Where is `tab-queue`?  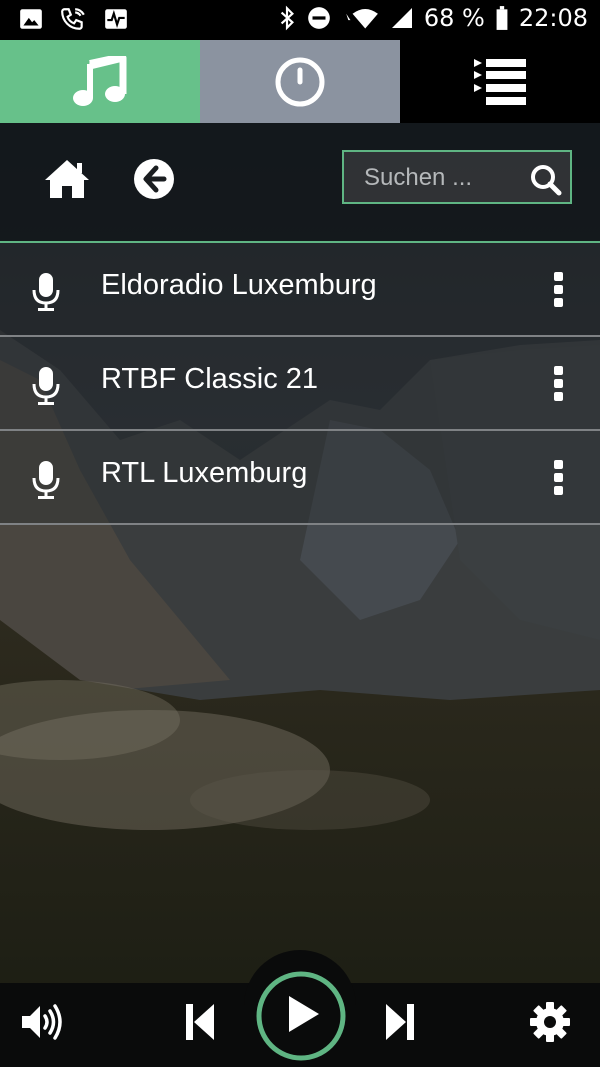
tab-queue is located at coordinates (500, 81).